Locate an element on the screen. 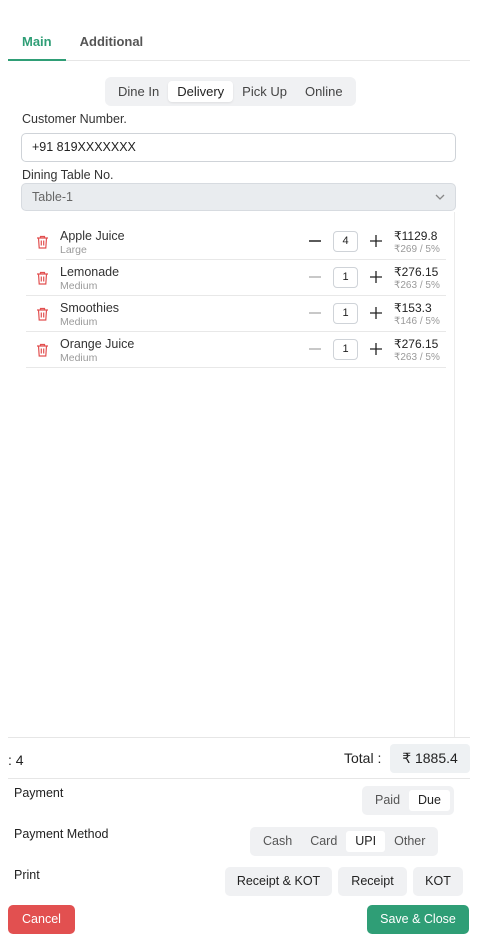 The height and width of the screenshot is (951, 485). item-unit-price: ₹146 / 5% is located at coordinates (417, 321).